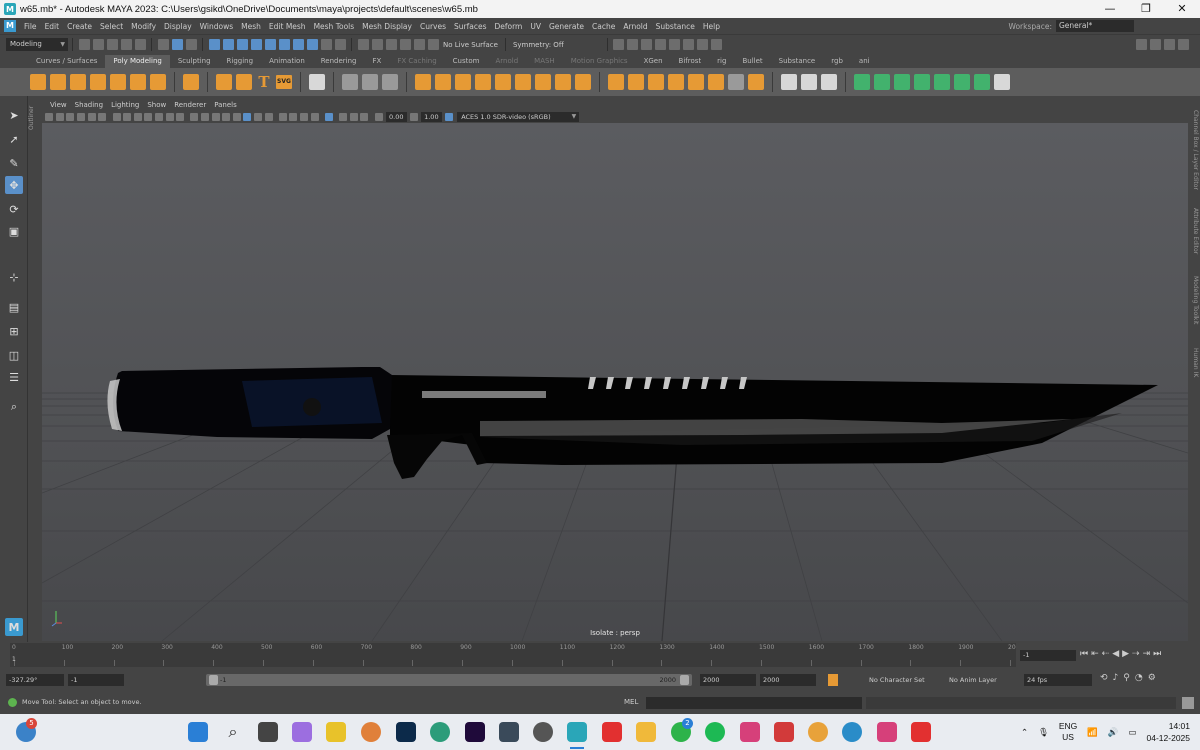 The width and height of the screenshot is (1200, 750). I want to click on range-end-handle, so click(684, 680).